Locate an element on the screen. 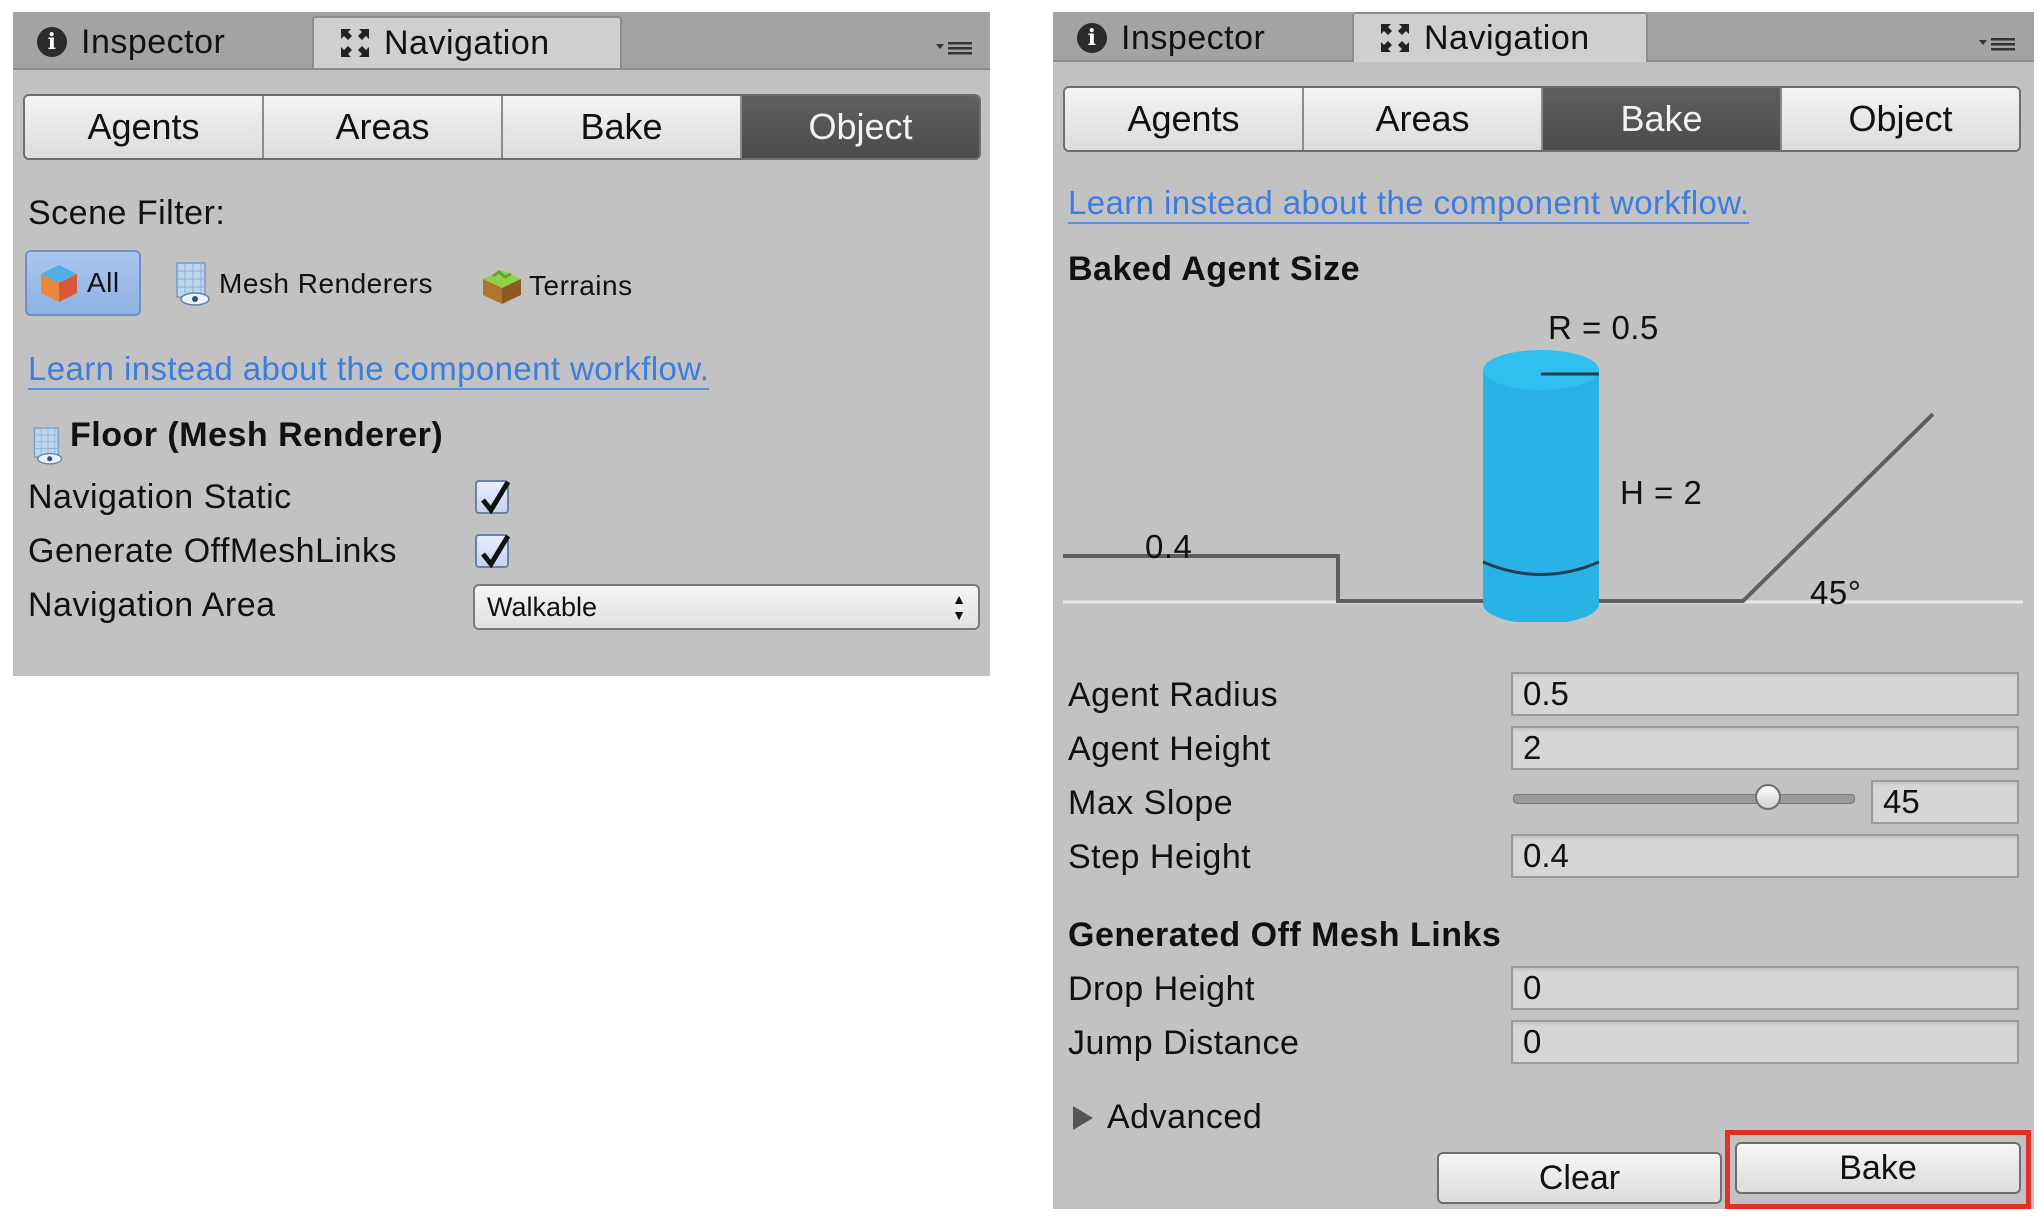  agent-height-label: Agent Height is located at coordinates (1169, 749).